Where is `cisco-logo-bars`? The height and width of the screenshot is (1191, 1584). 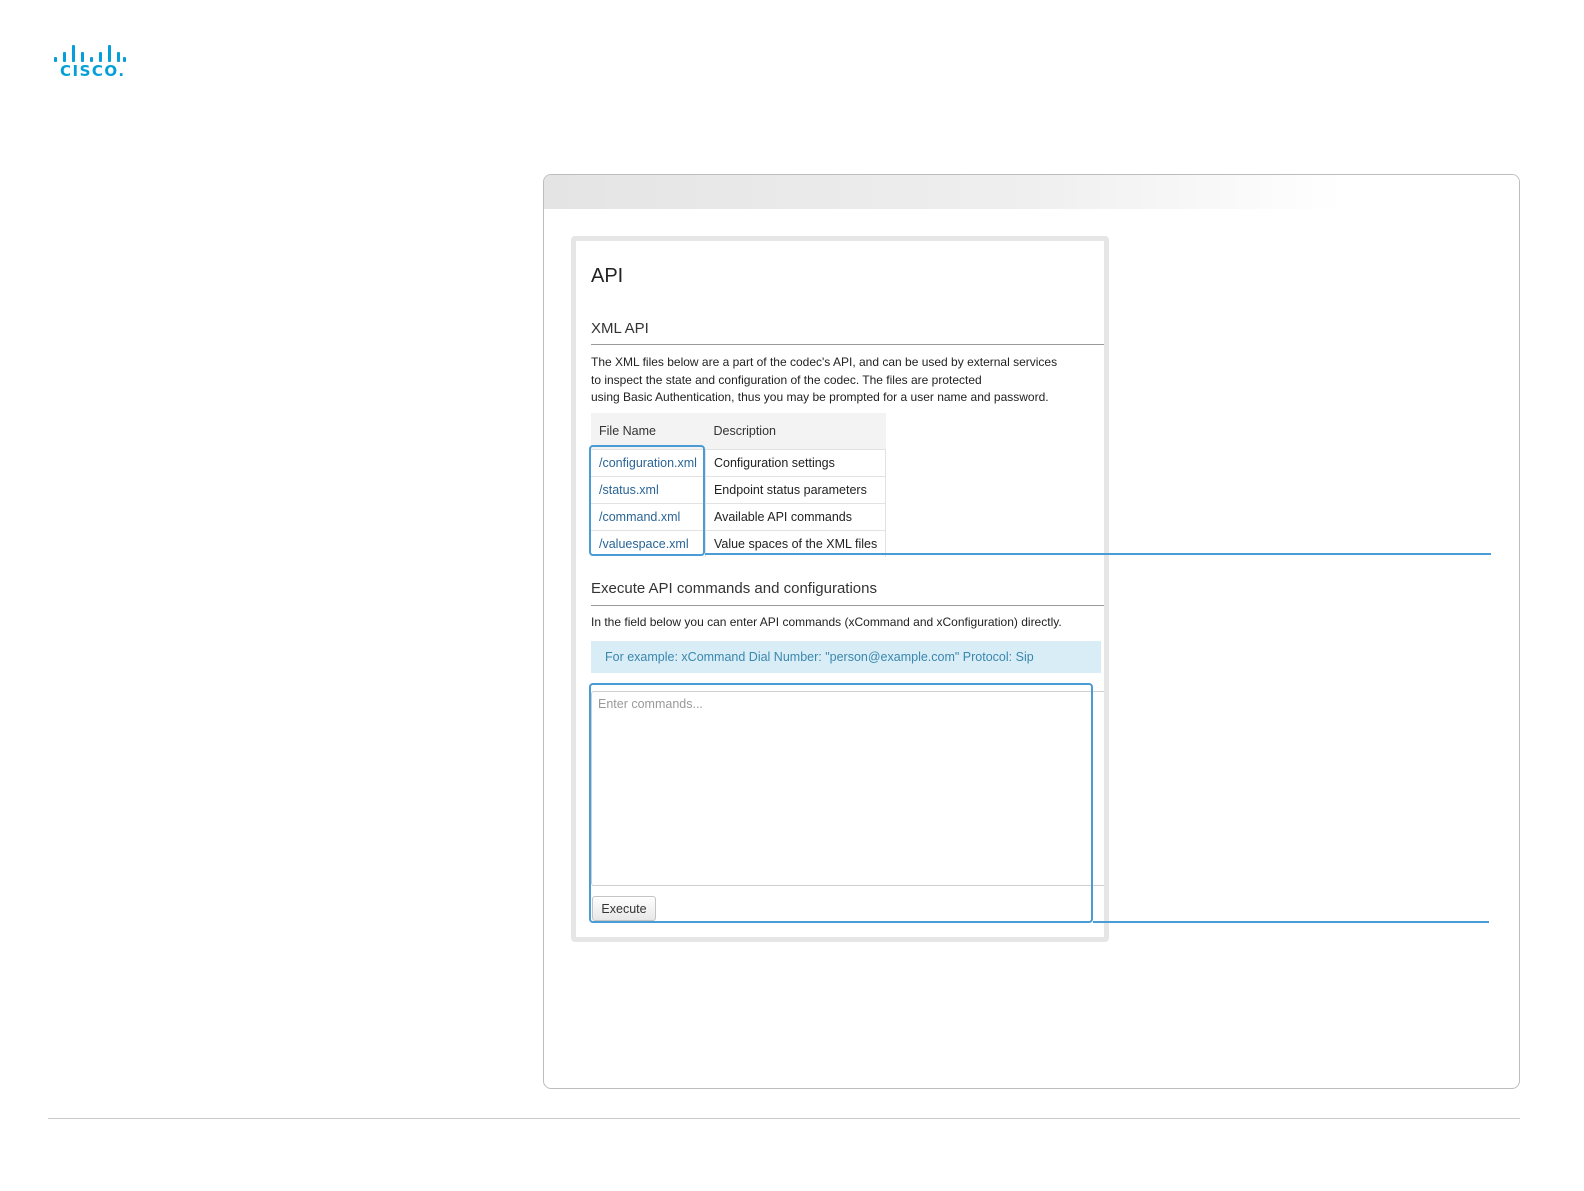 cisco-logo-bars is located at coordinates (90, 52).